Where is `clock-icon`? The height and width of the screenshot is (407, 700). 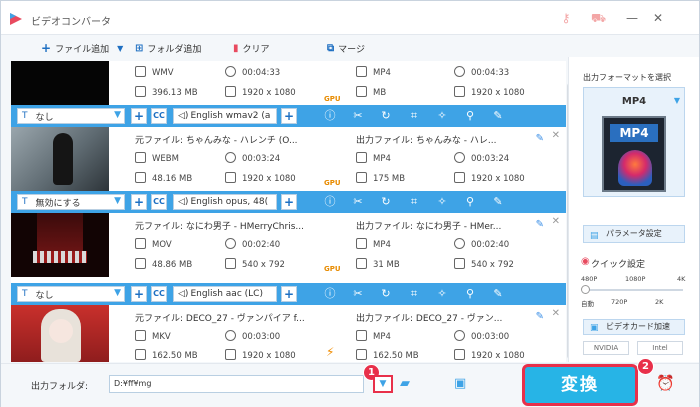
clock-icon is located at coordinates (230, 157).